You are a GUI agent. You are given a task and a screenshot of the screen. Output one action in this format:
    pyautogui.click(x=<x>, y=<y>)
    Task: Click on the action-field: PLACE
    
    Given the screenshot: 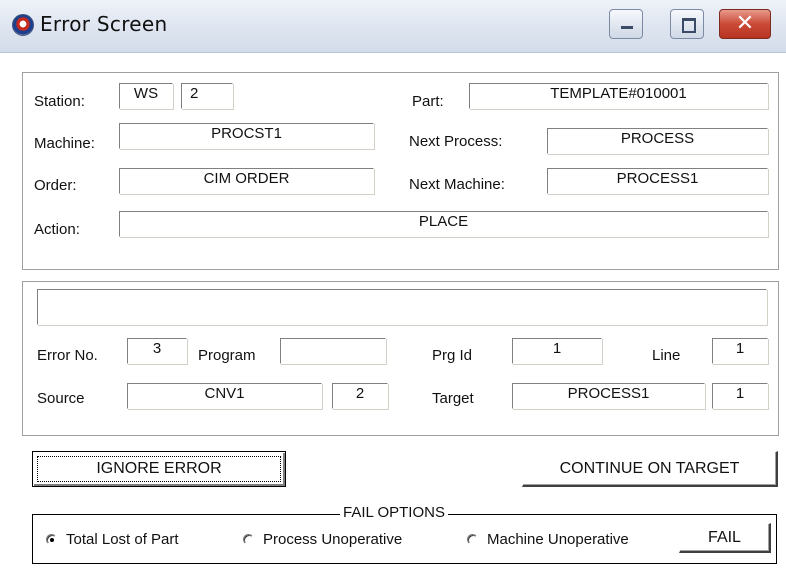 What is the action you would take?
    pyautogui.click(x=443, y=224)
    